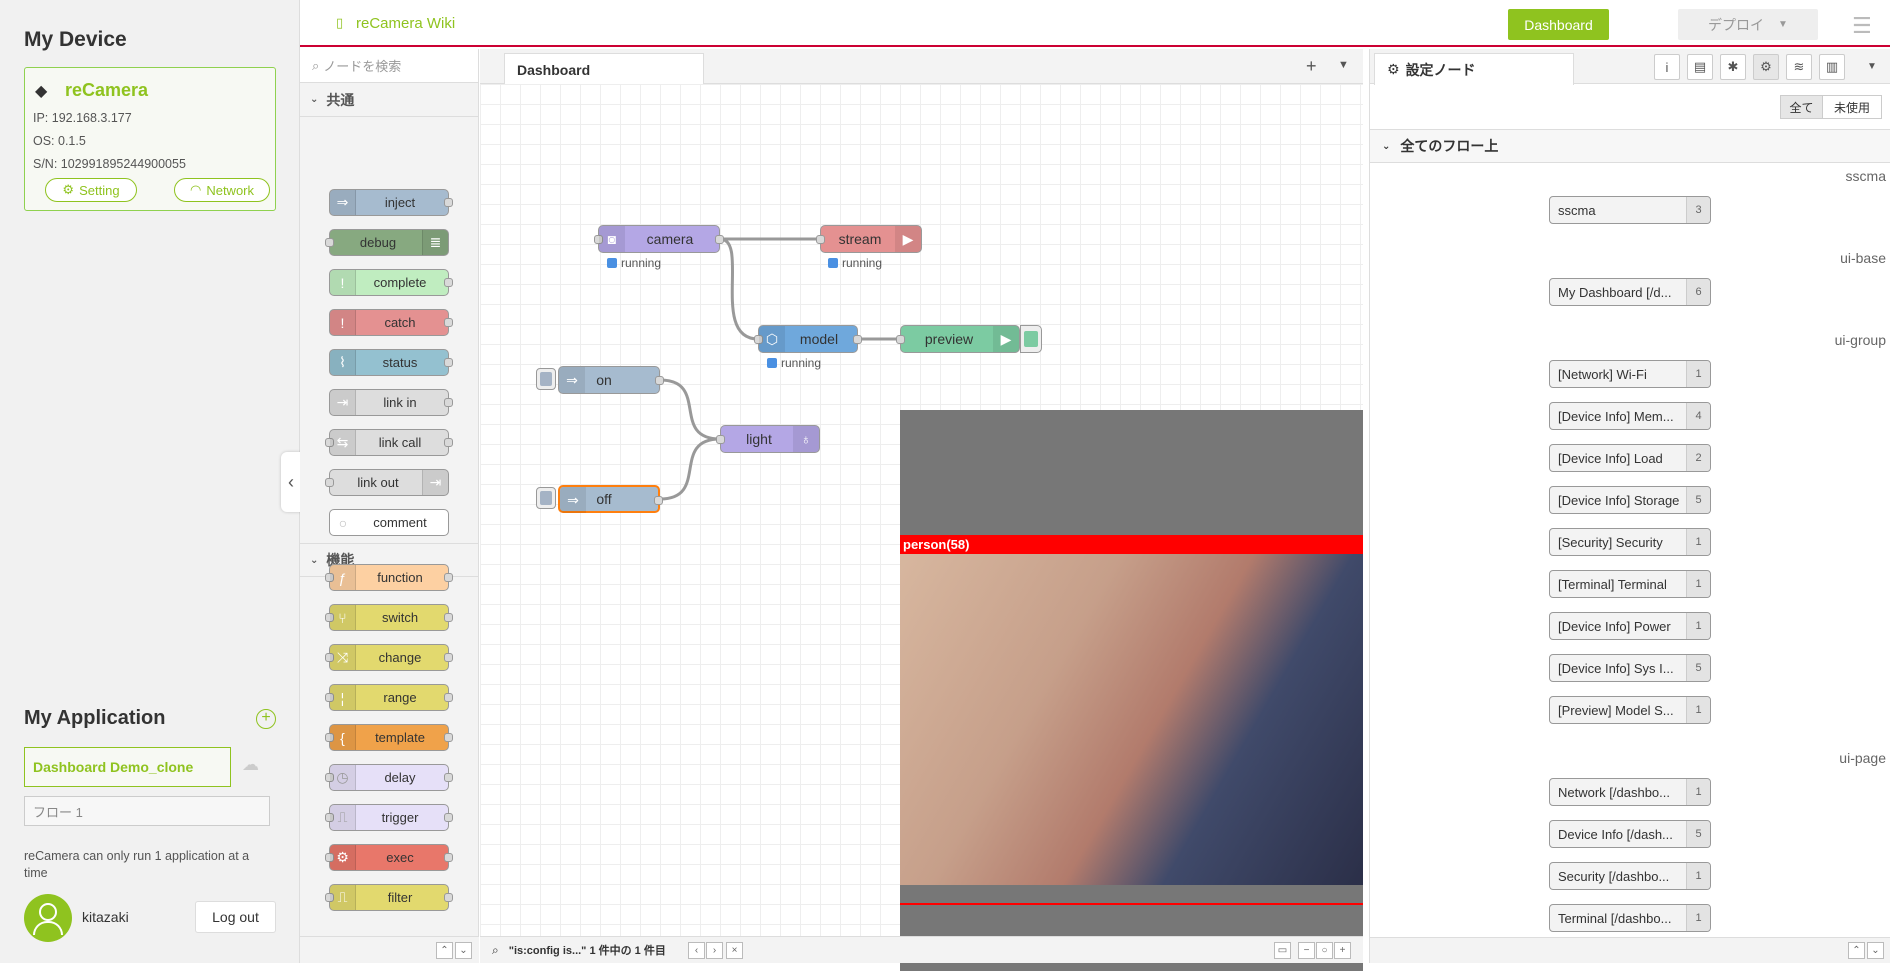  What do you see at coordinates (1630, 416) in the screenshot?
I see `config-node: [Device Info] Mem... 4` at bounding box center [1630, 416].